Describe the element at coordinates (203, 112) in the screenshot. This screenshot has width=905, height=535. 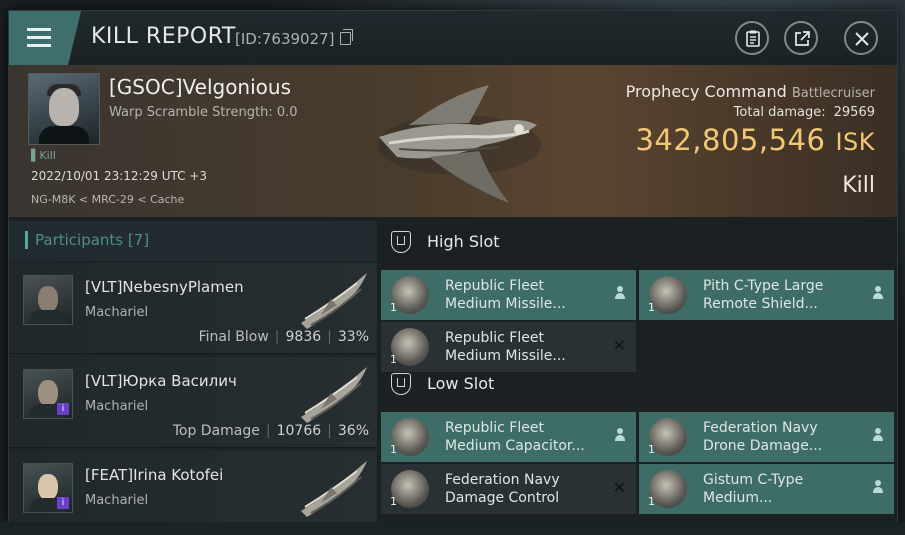
I see `warp-scramble-strength: Warp Scramble Strength: 0.0` at that location.